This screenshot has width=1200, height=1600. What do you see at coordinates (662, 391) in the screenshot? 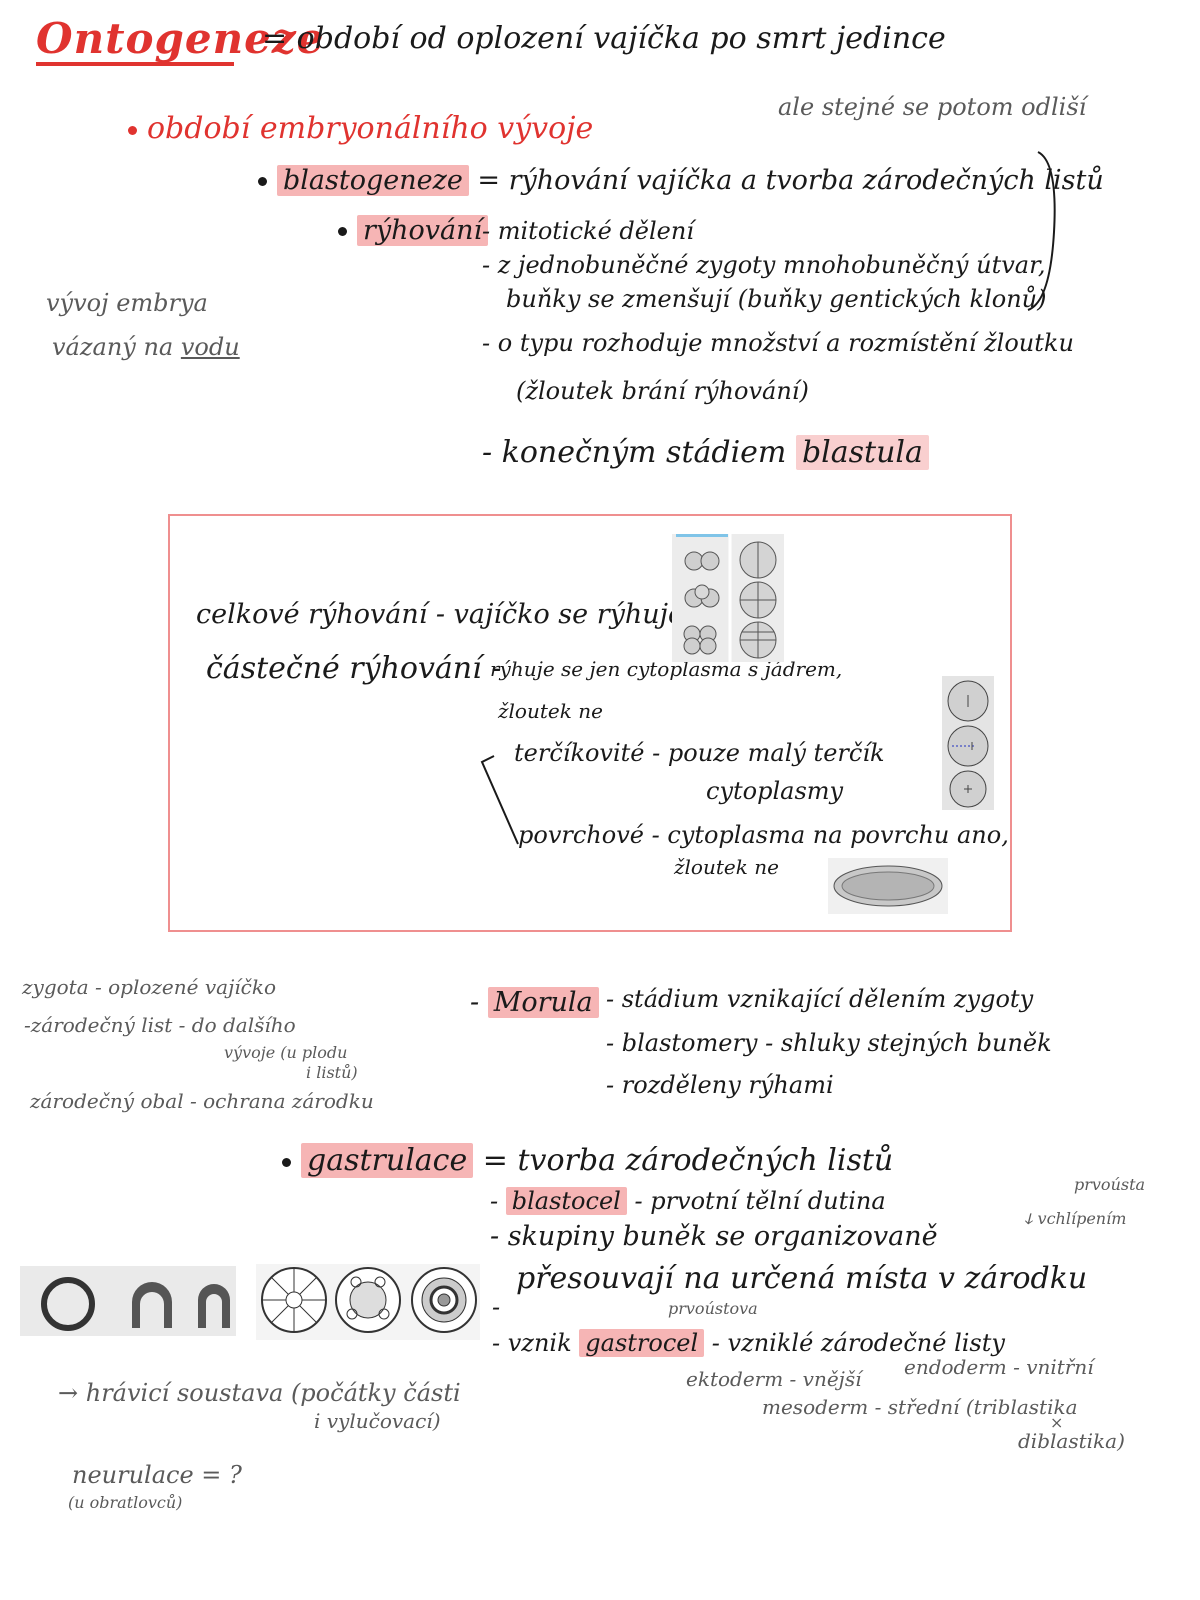
I see `ryhovani-line-5: (žloutek brání rýhování)` at bounding box center [662, 391].